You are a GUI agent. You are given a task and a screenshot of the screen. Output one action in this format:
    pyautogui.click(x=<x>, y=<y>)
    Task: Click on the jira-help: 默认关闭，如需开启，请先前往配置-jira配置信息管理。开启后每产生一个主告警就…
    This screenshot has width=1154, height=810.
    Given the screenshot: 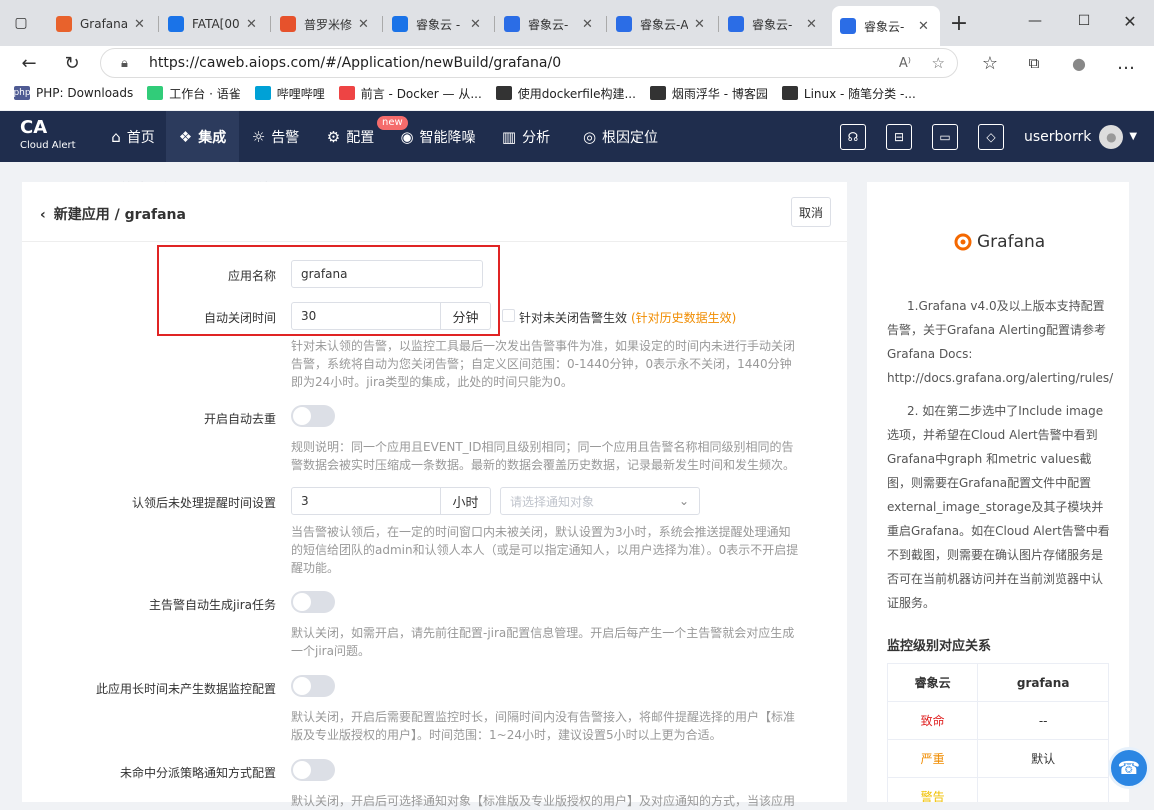 What is the action you would take?
    pyautogui.click(x=543, y=642)
    